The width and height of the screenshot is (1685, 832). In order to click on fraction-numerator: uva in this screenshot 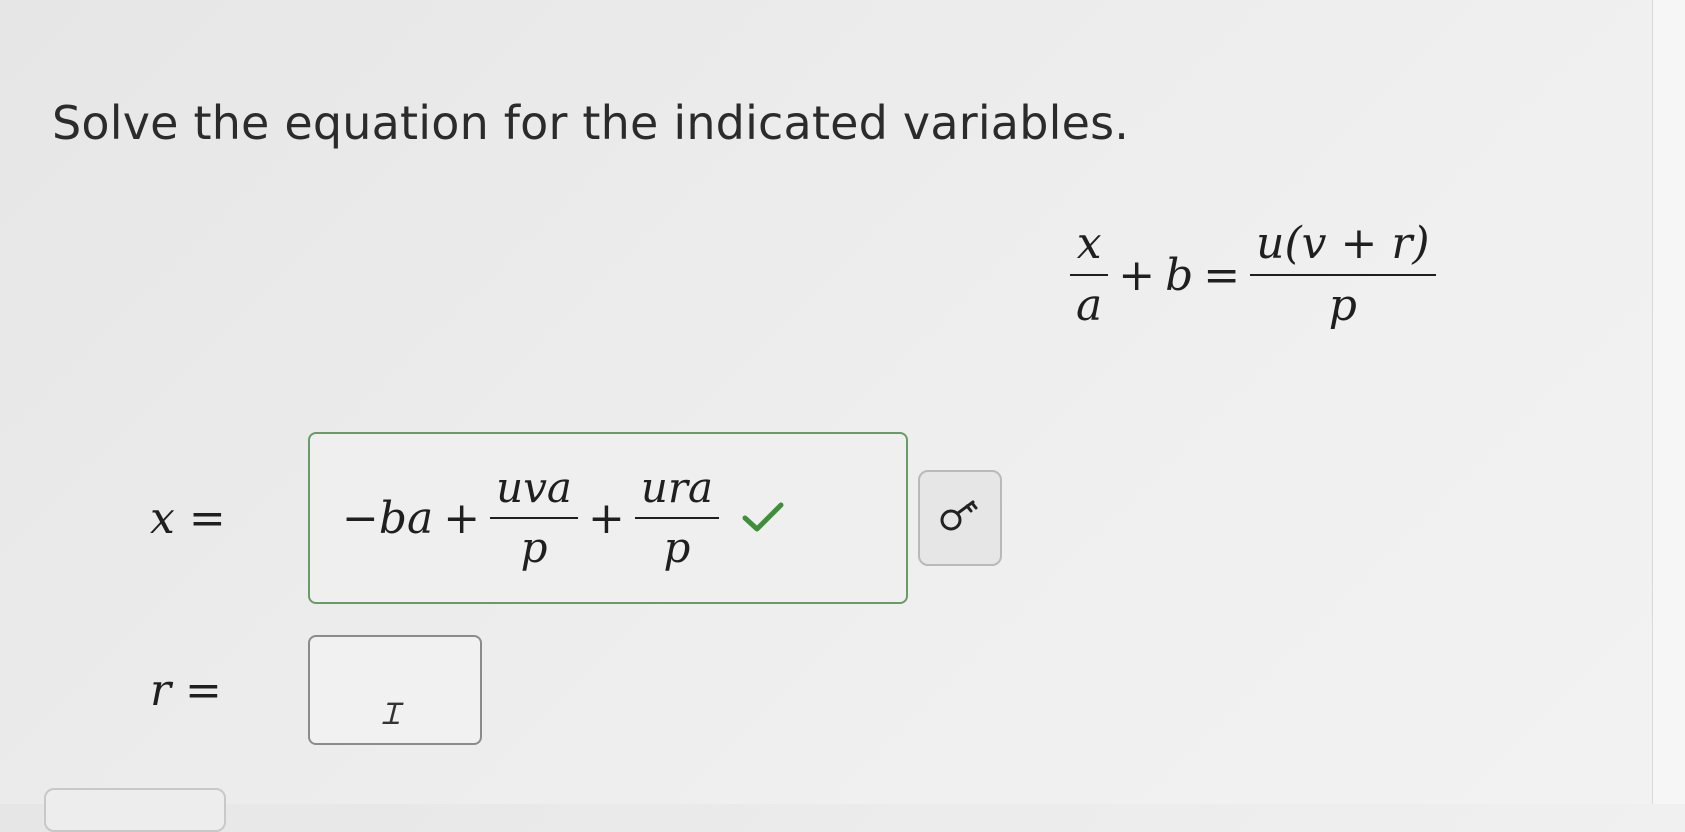, I will do `click(534, 487)`.